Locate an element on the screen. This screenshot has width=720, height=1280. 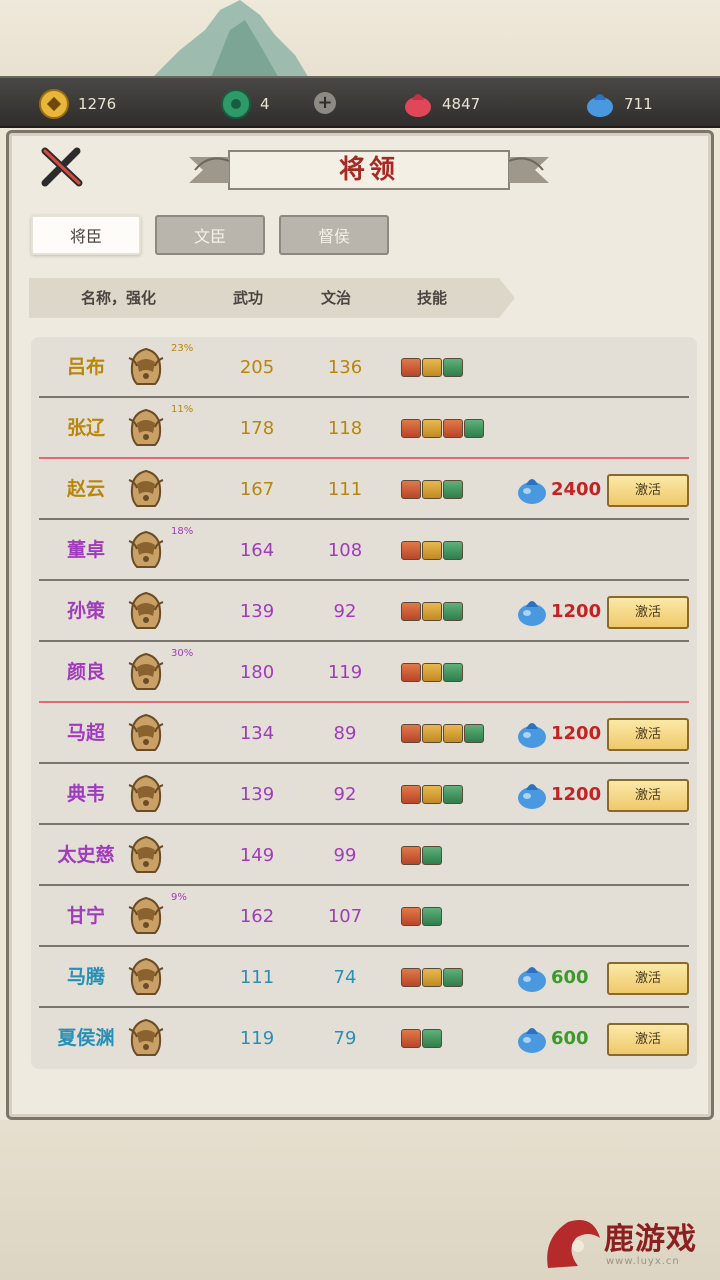
activate-cost: 600 is located at coordinates (570, 1038).